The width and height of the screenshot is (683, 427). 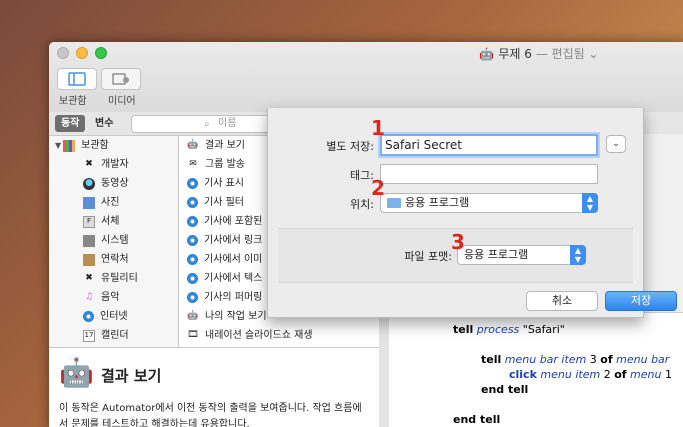 I want to click on library-books-icon, so click(x=69, y=145).